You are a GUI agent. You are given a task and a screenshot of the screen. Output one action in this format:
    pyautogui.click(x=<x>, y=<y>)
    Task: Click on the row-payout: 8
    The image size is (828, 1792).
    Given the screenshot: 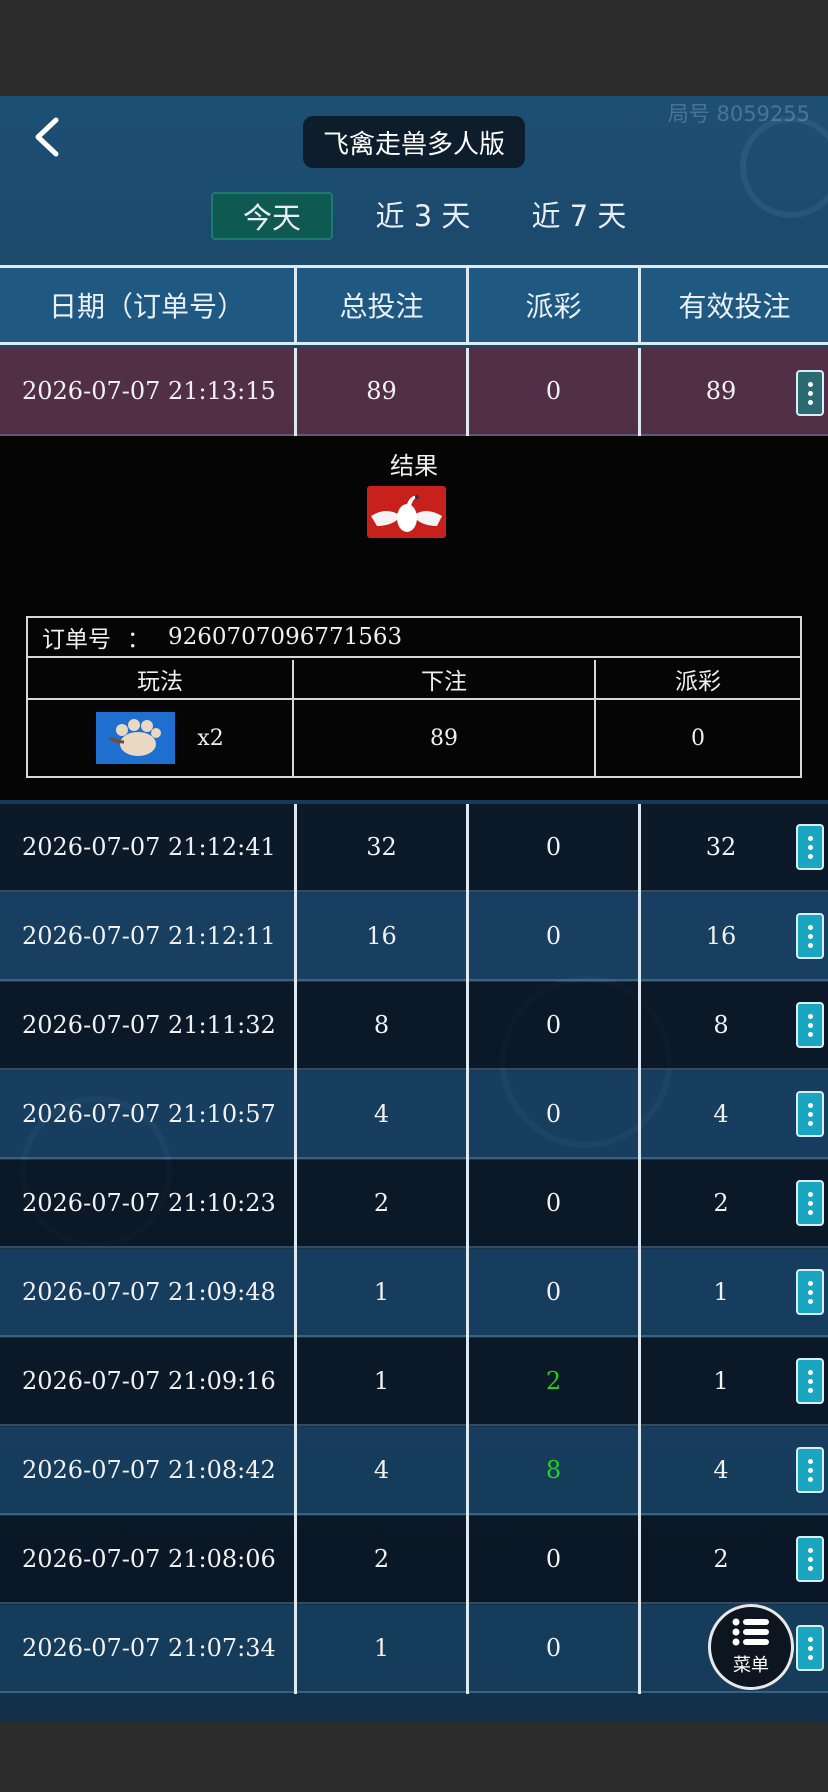 What is the action you would take?
    pyautogui.click(x=553, y=1470)
    